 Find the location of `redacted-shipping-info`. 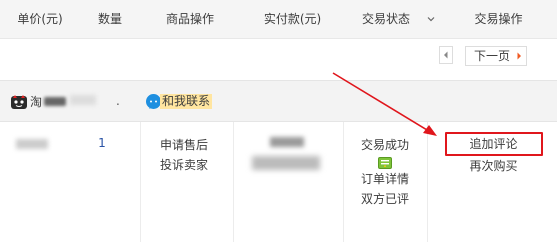

redacted-shipping-info is located at coordinates (286, 163).